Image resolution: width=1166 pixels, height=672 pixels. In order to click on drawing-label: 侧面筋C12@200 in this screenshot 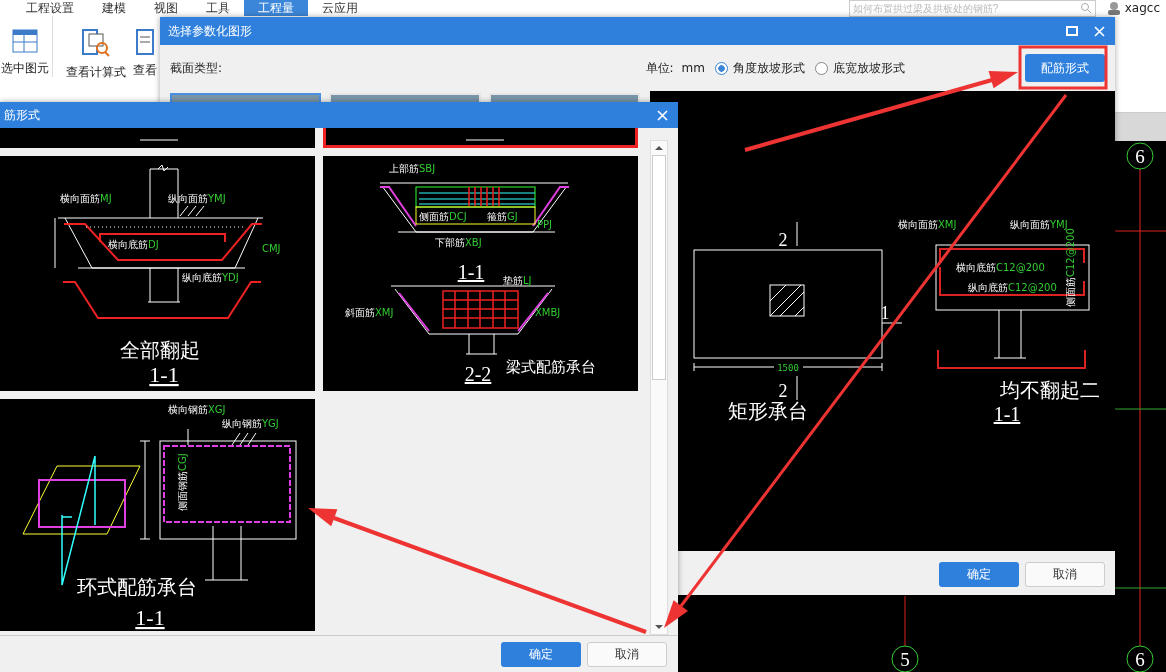, I will do `click(1070, 267)`.